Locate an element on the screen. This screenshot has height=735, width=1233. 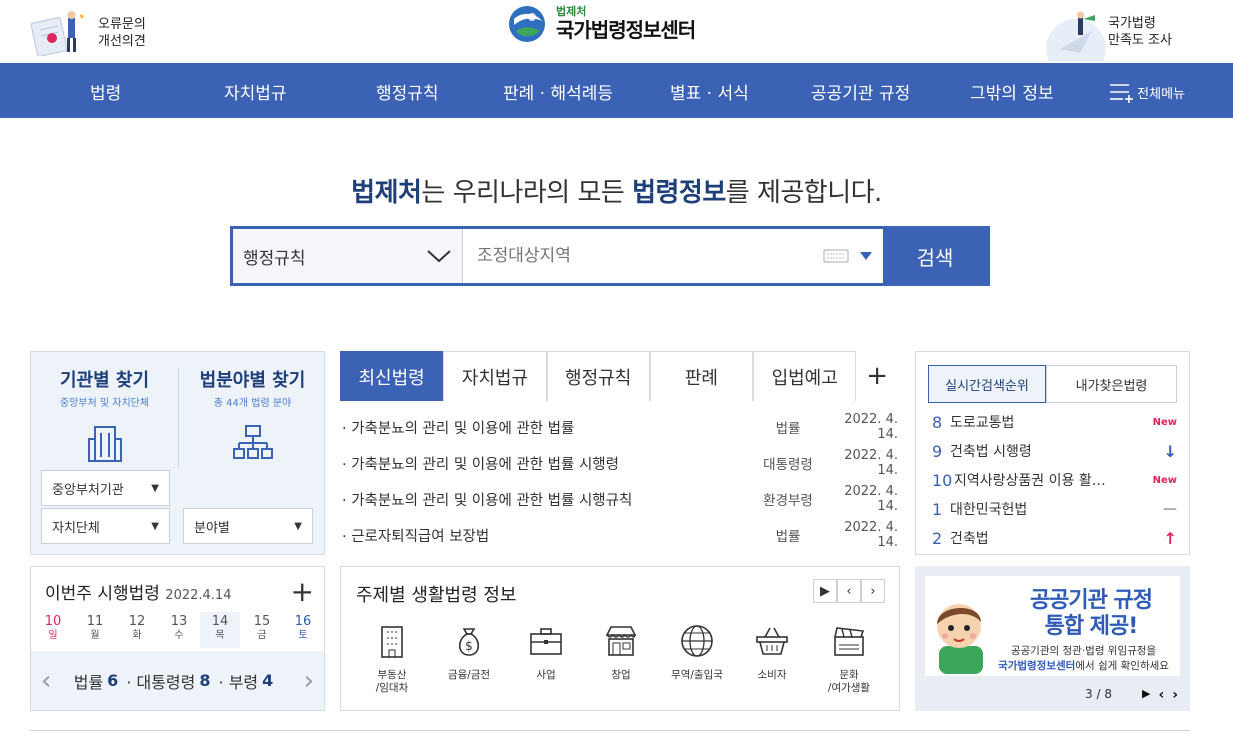
search-input is located at coordinates (638, 256).